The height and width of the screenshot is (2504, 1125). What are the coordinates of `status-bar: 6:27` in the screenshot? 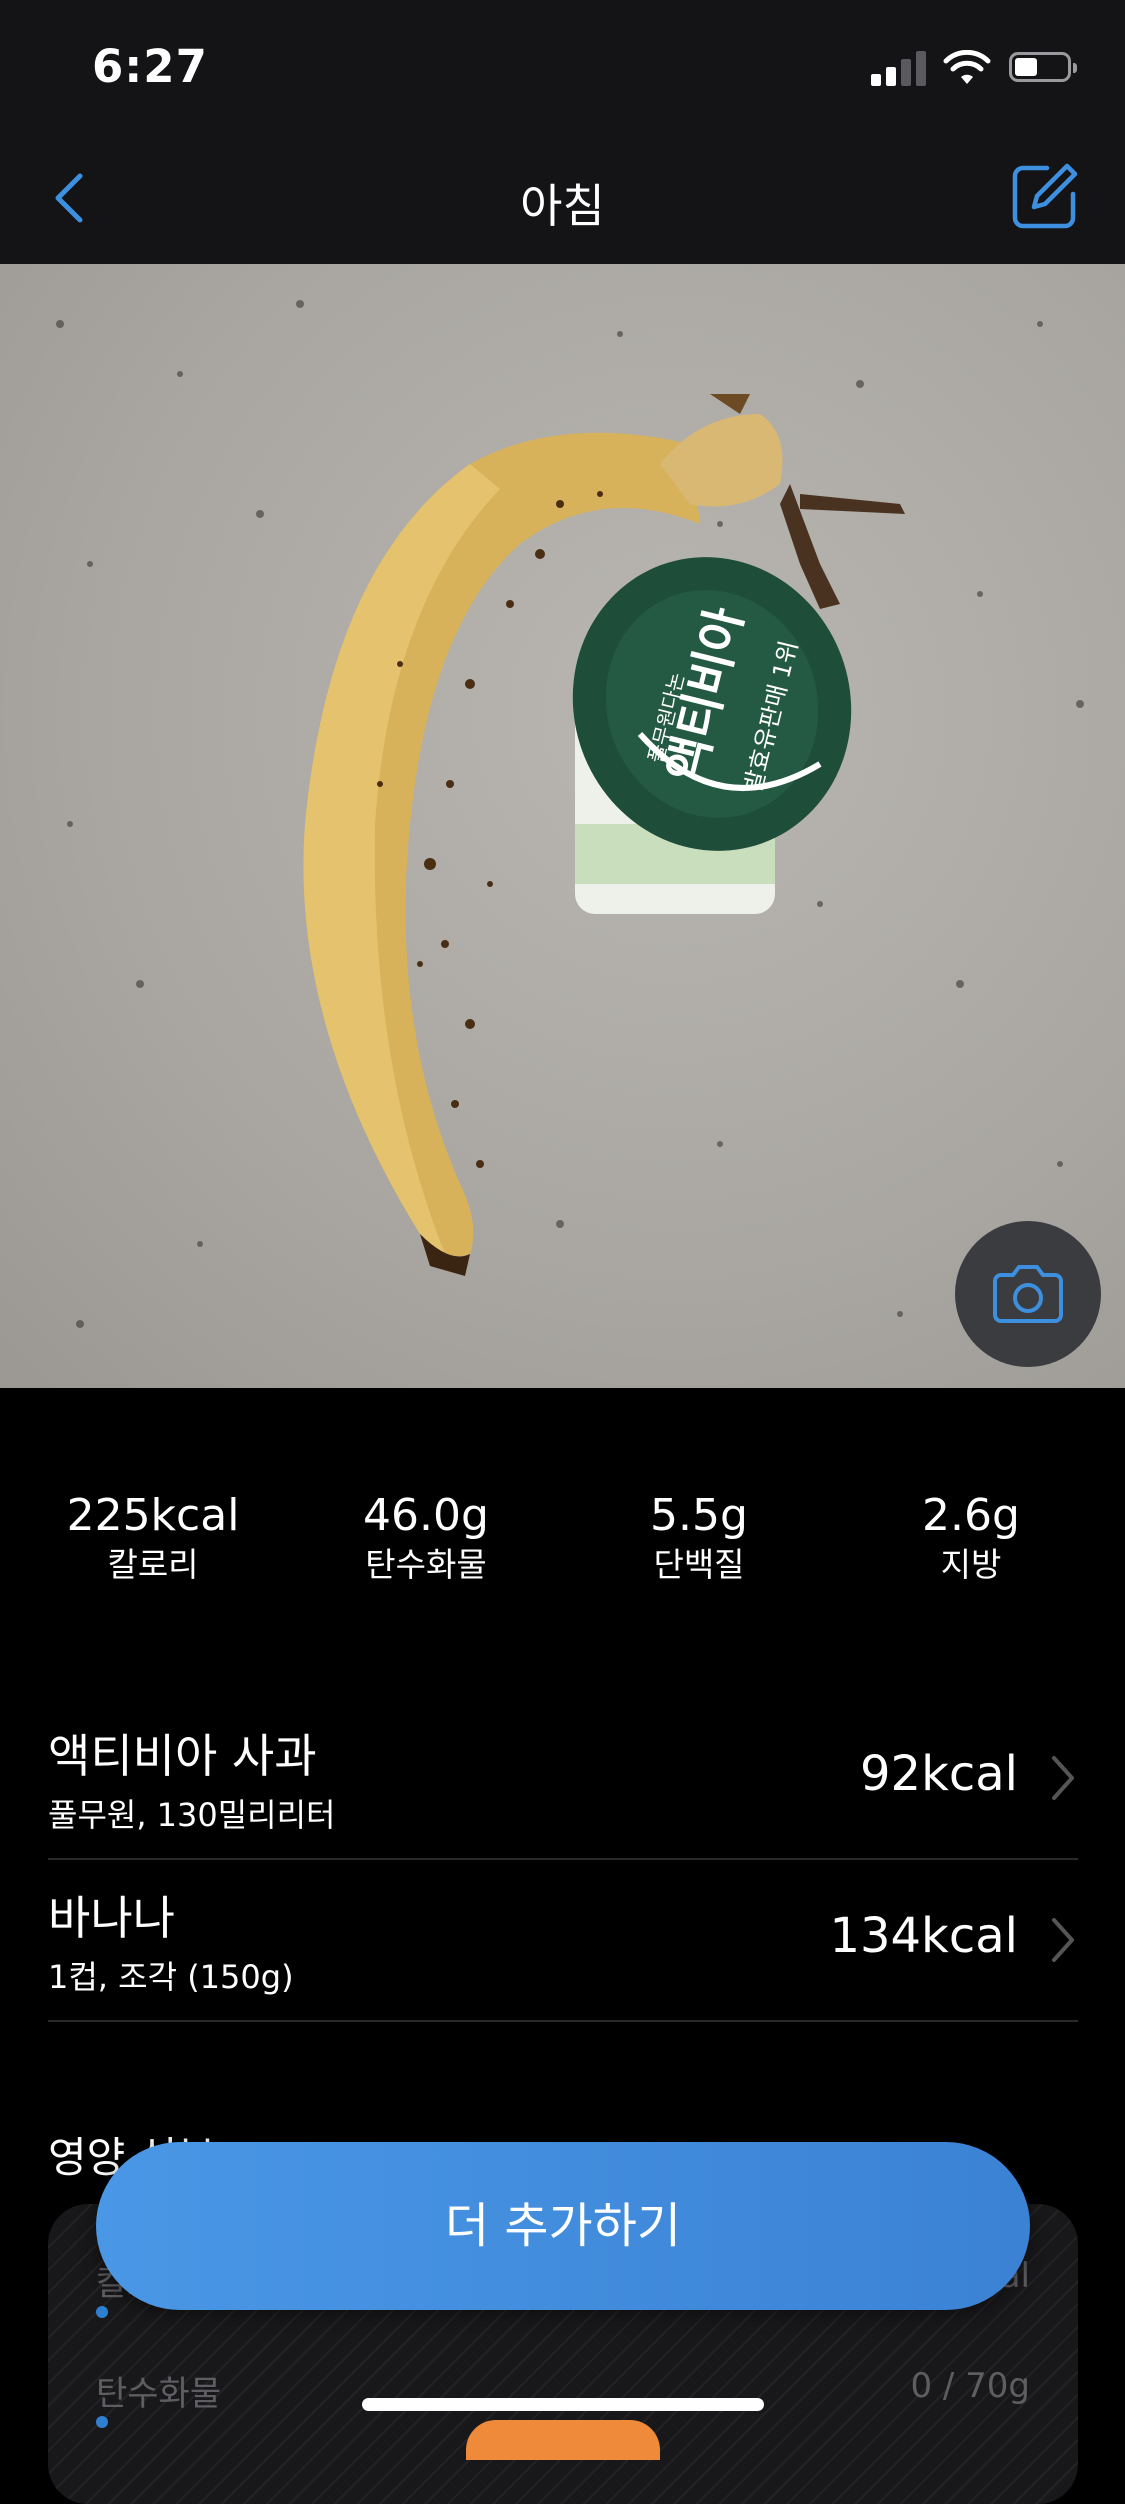 It's located at (562, 66).